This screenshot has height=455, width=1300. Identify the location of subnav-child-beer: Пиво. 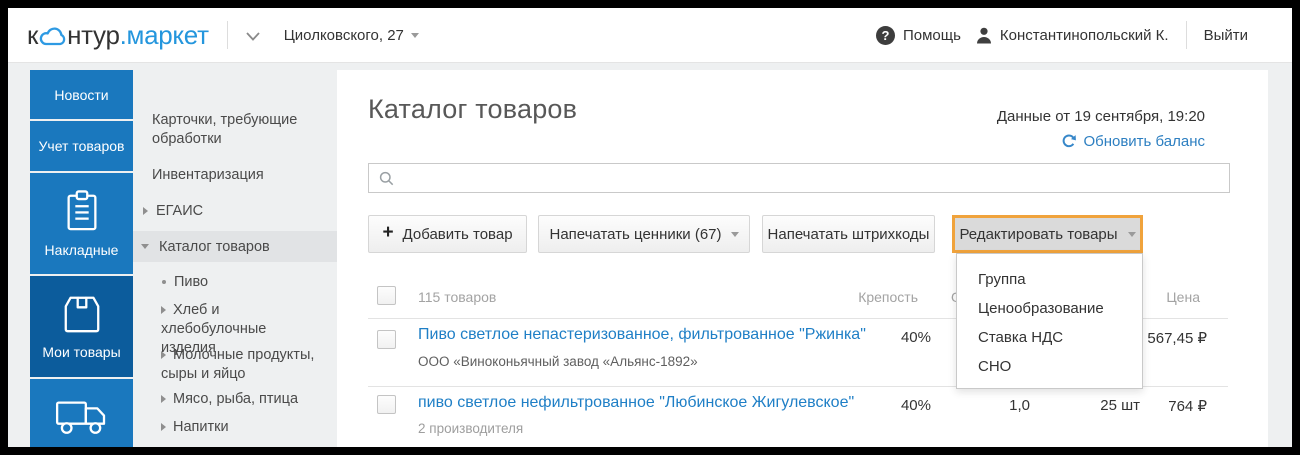
(185, 282).